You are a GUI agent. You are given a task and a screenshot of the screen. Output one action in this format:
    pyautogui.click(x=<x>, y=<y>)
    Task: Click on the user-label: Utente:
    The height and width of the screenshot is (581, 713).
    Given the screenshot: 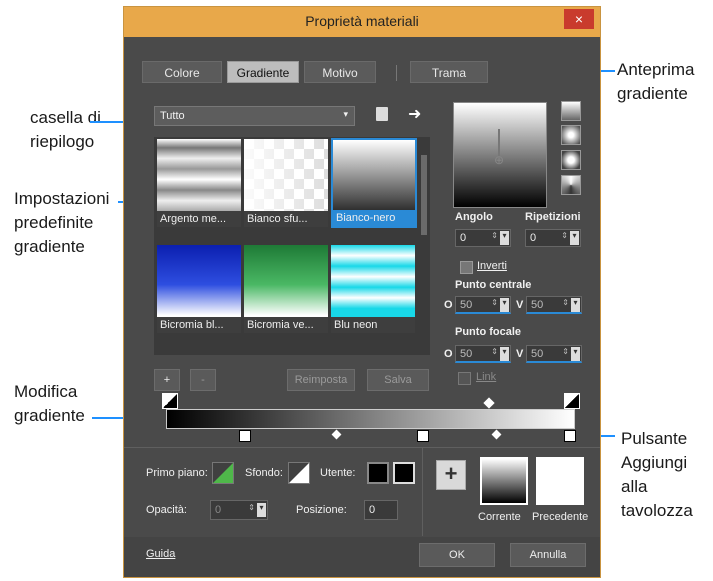 What is the action you would take?
    pyautogui.click(x=338, y=473)
    